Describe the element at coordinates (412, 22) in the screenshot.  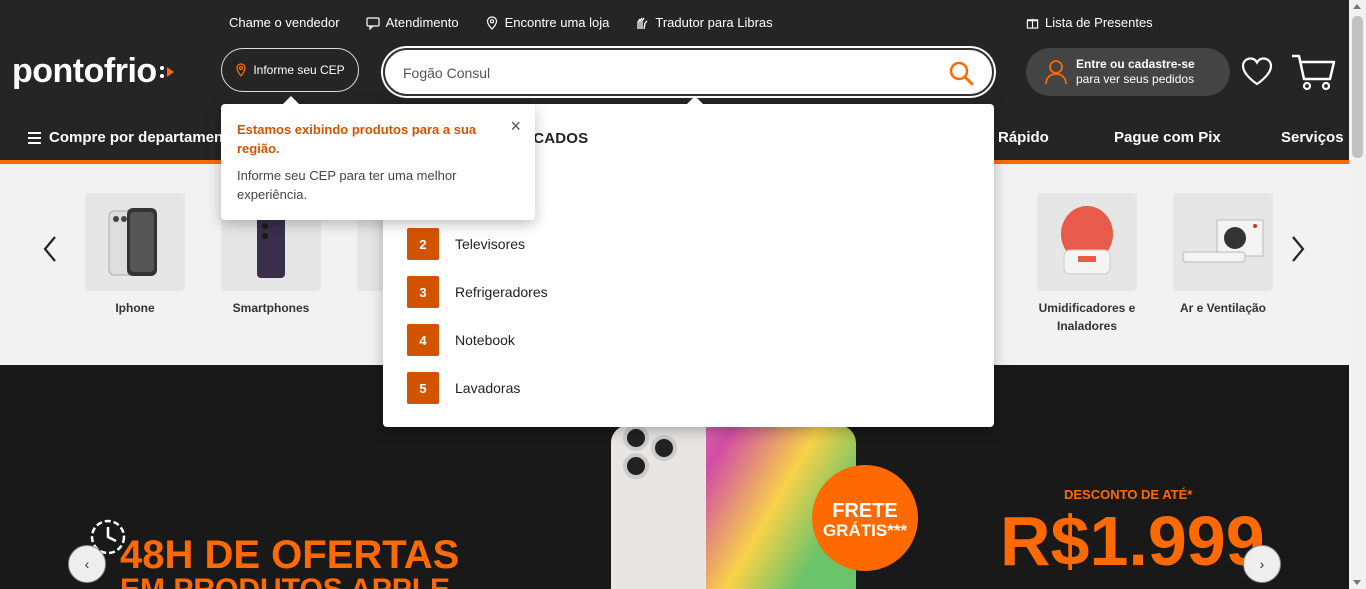
I see `support-link: Atendimento` at that location.